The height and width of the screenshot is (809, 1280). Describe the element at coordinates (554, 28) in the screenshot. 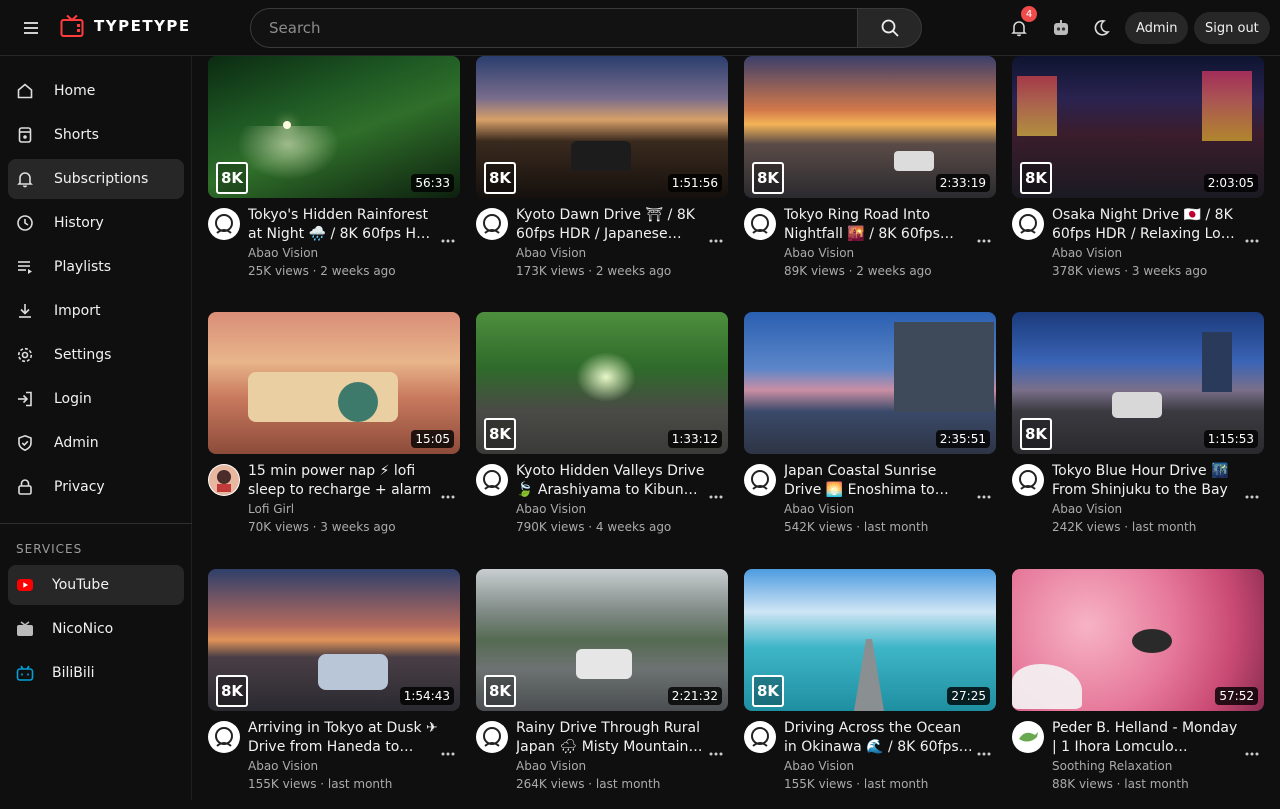

I see `search-input` at that location.